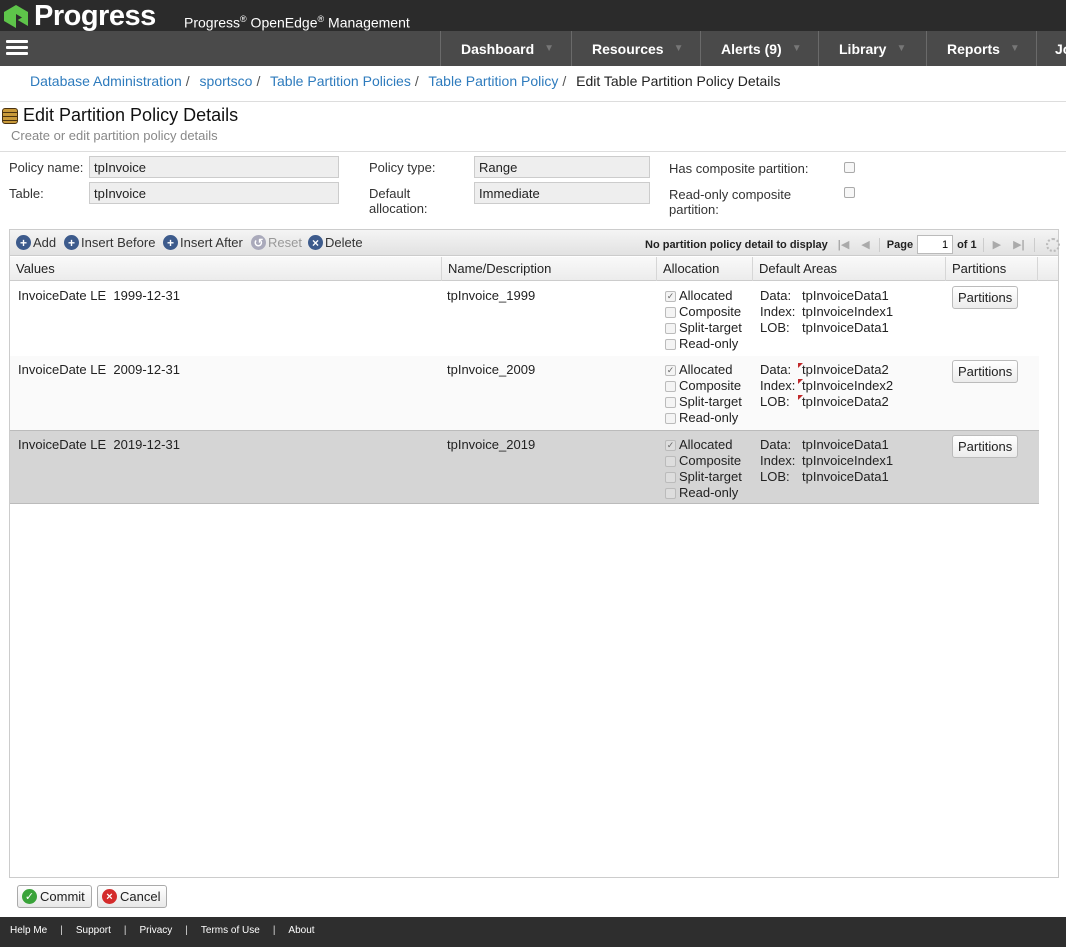 This screenshot has width=1066, height=947. What do you see at coordinates (1019, 244) in the screenshot?
I see `last-page-icon: ▶|` at bounding box center [1019, 244].